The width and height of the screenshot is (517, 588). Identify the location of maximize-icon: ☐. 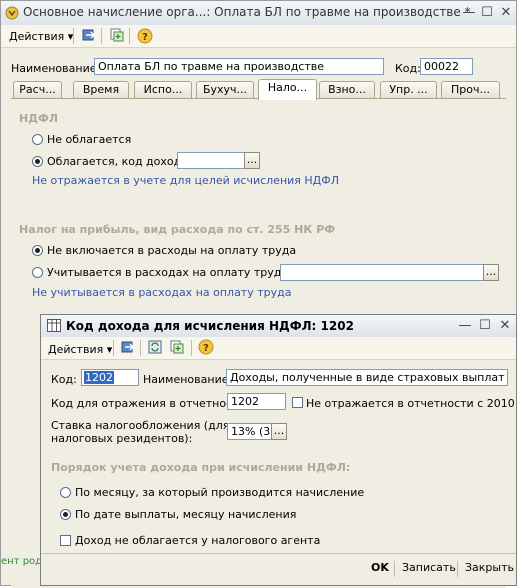
(487, 13).